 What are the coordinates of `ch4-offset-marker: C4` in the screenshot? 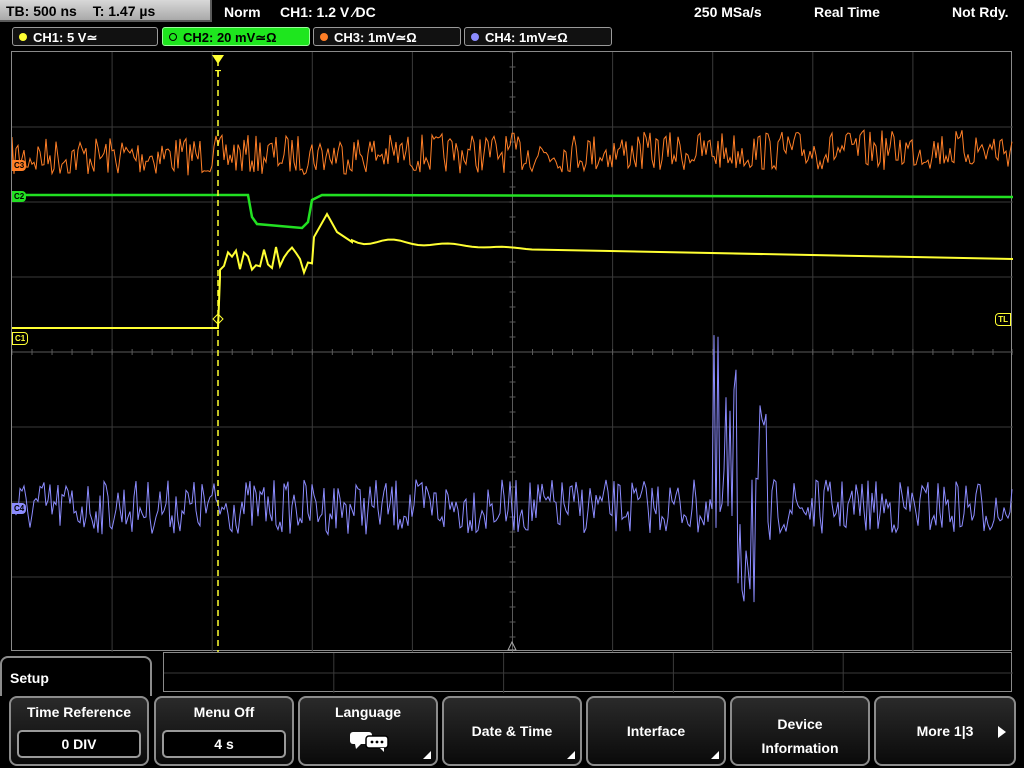 It's located at (19, 508).